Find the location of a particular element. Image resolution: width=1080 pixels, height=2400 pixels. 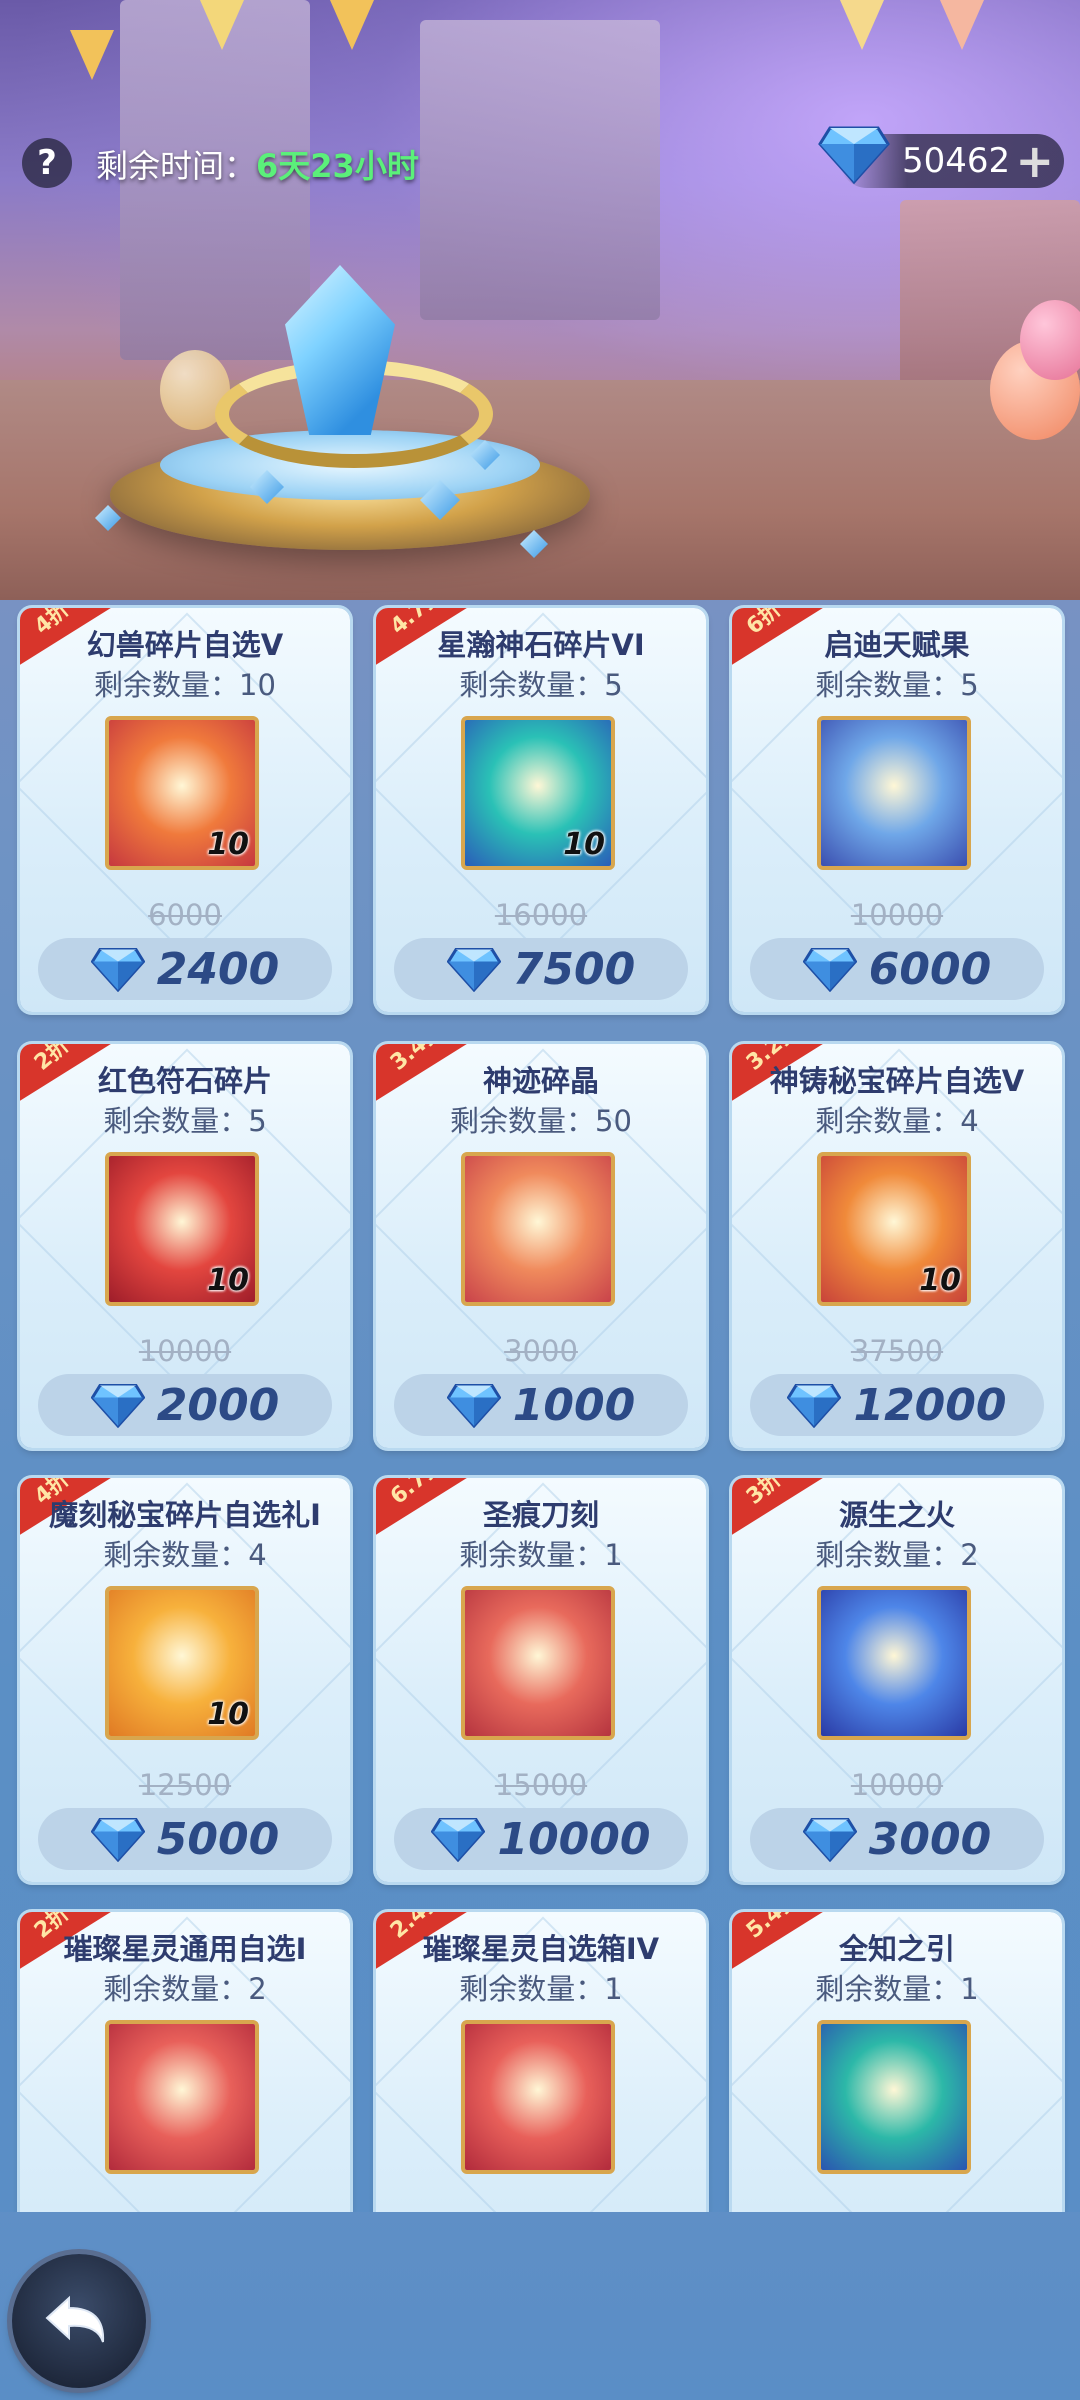

item-stock: 剩余数量：50 is located at coordinates (541, 1121).